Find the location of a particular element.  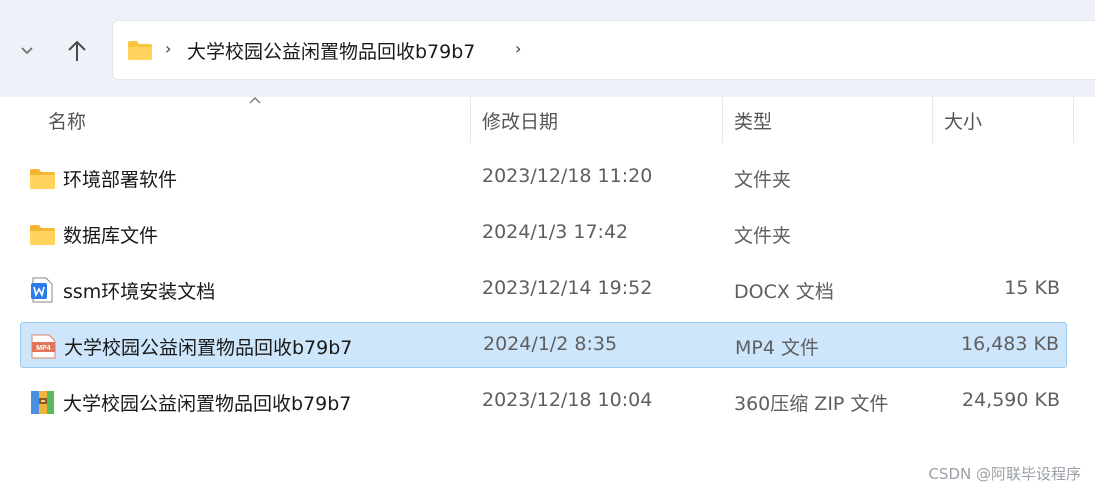

file-size: 24,590 KB is located at coordinates (1010, 400).